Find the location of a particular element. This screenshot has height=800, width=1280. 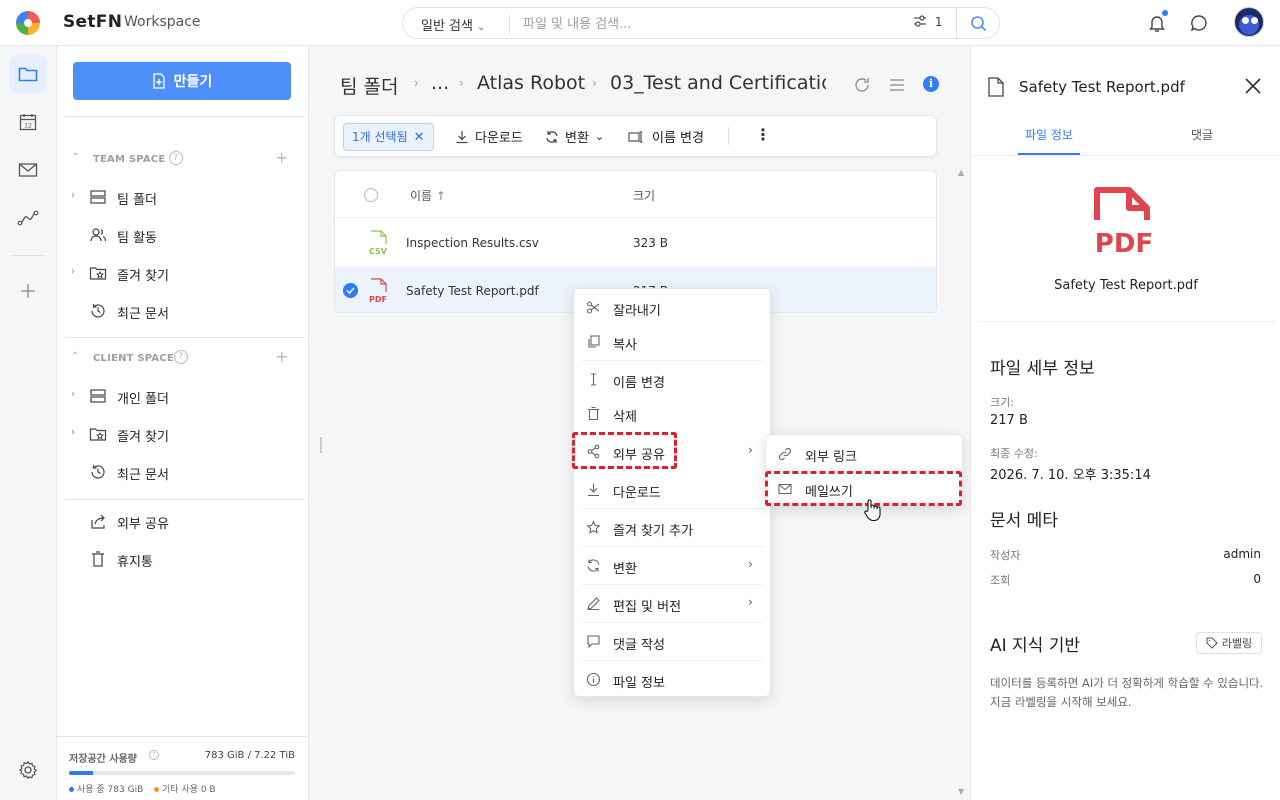

selection-chip: 1개 선택됨 ✕ is located at coordinates (388, 137).